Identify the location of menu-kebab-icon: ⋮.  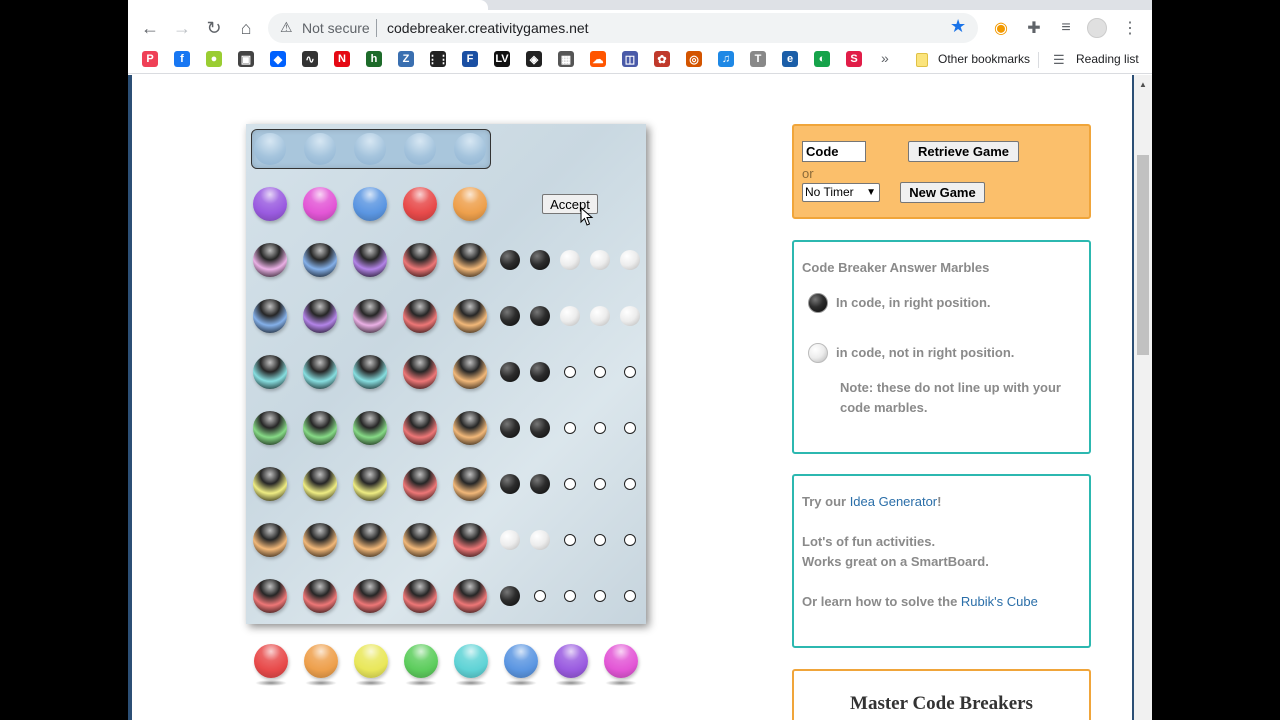
(1130, 28).